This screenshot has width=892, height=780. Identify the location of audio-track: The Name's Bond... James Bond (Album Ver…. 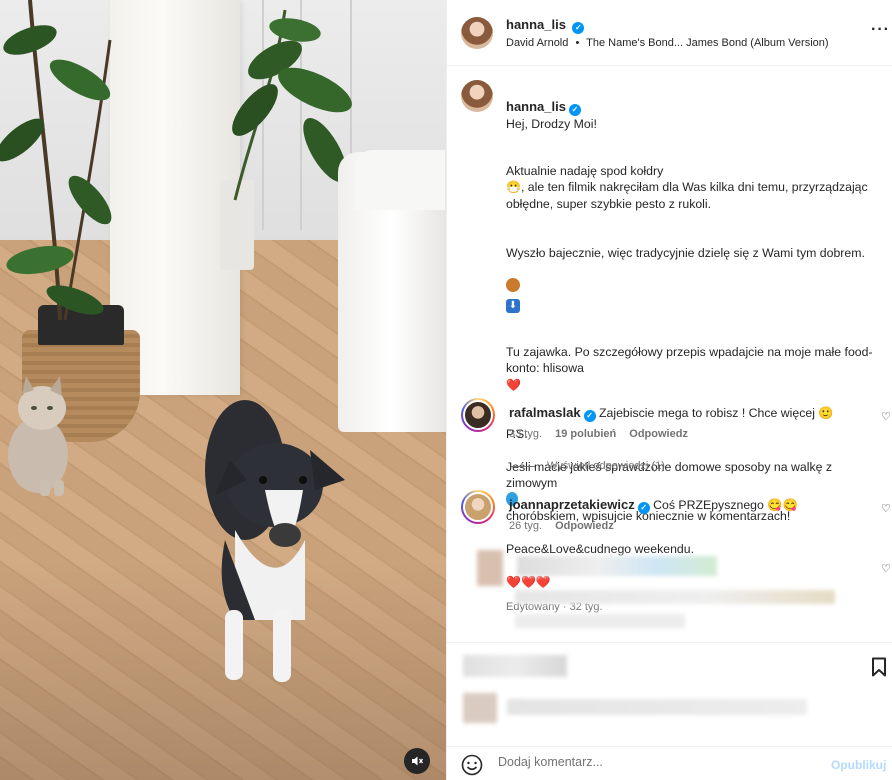
(707, 43).